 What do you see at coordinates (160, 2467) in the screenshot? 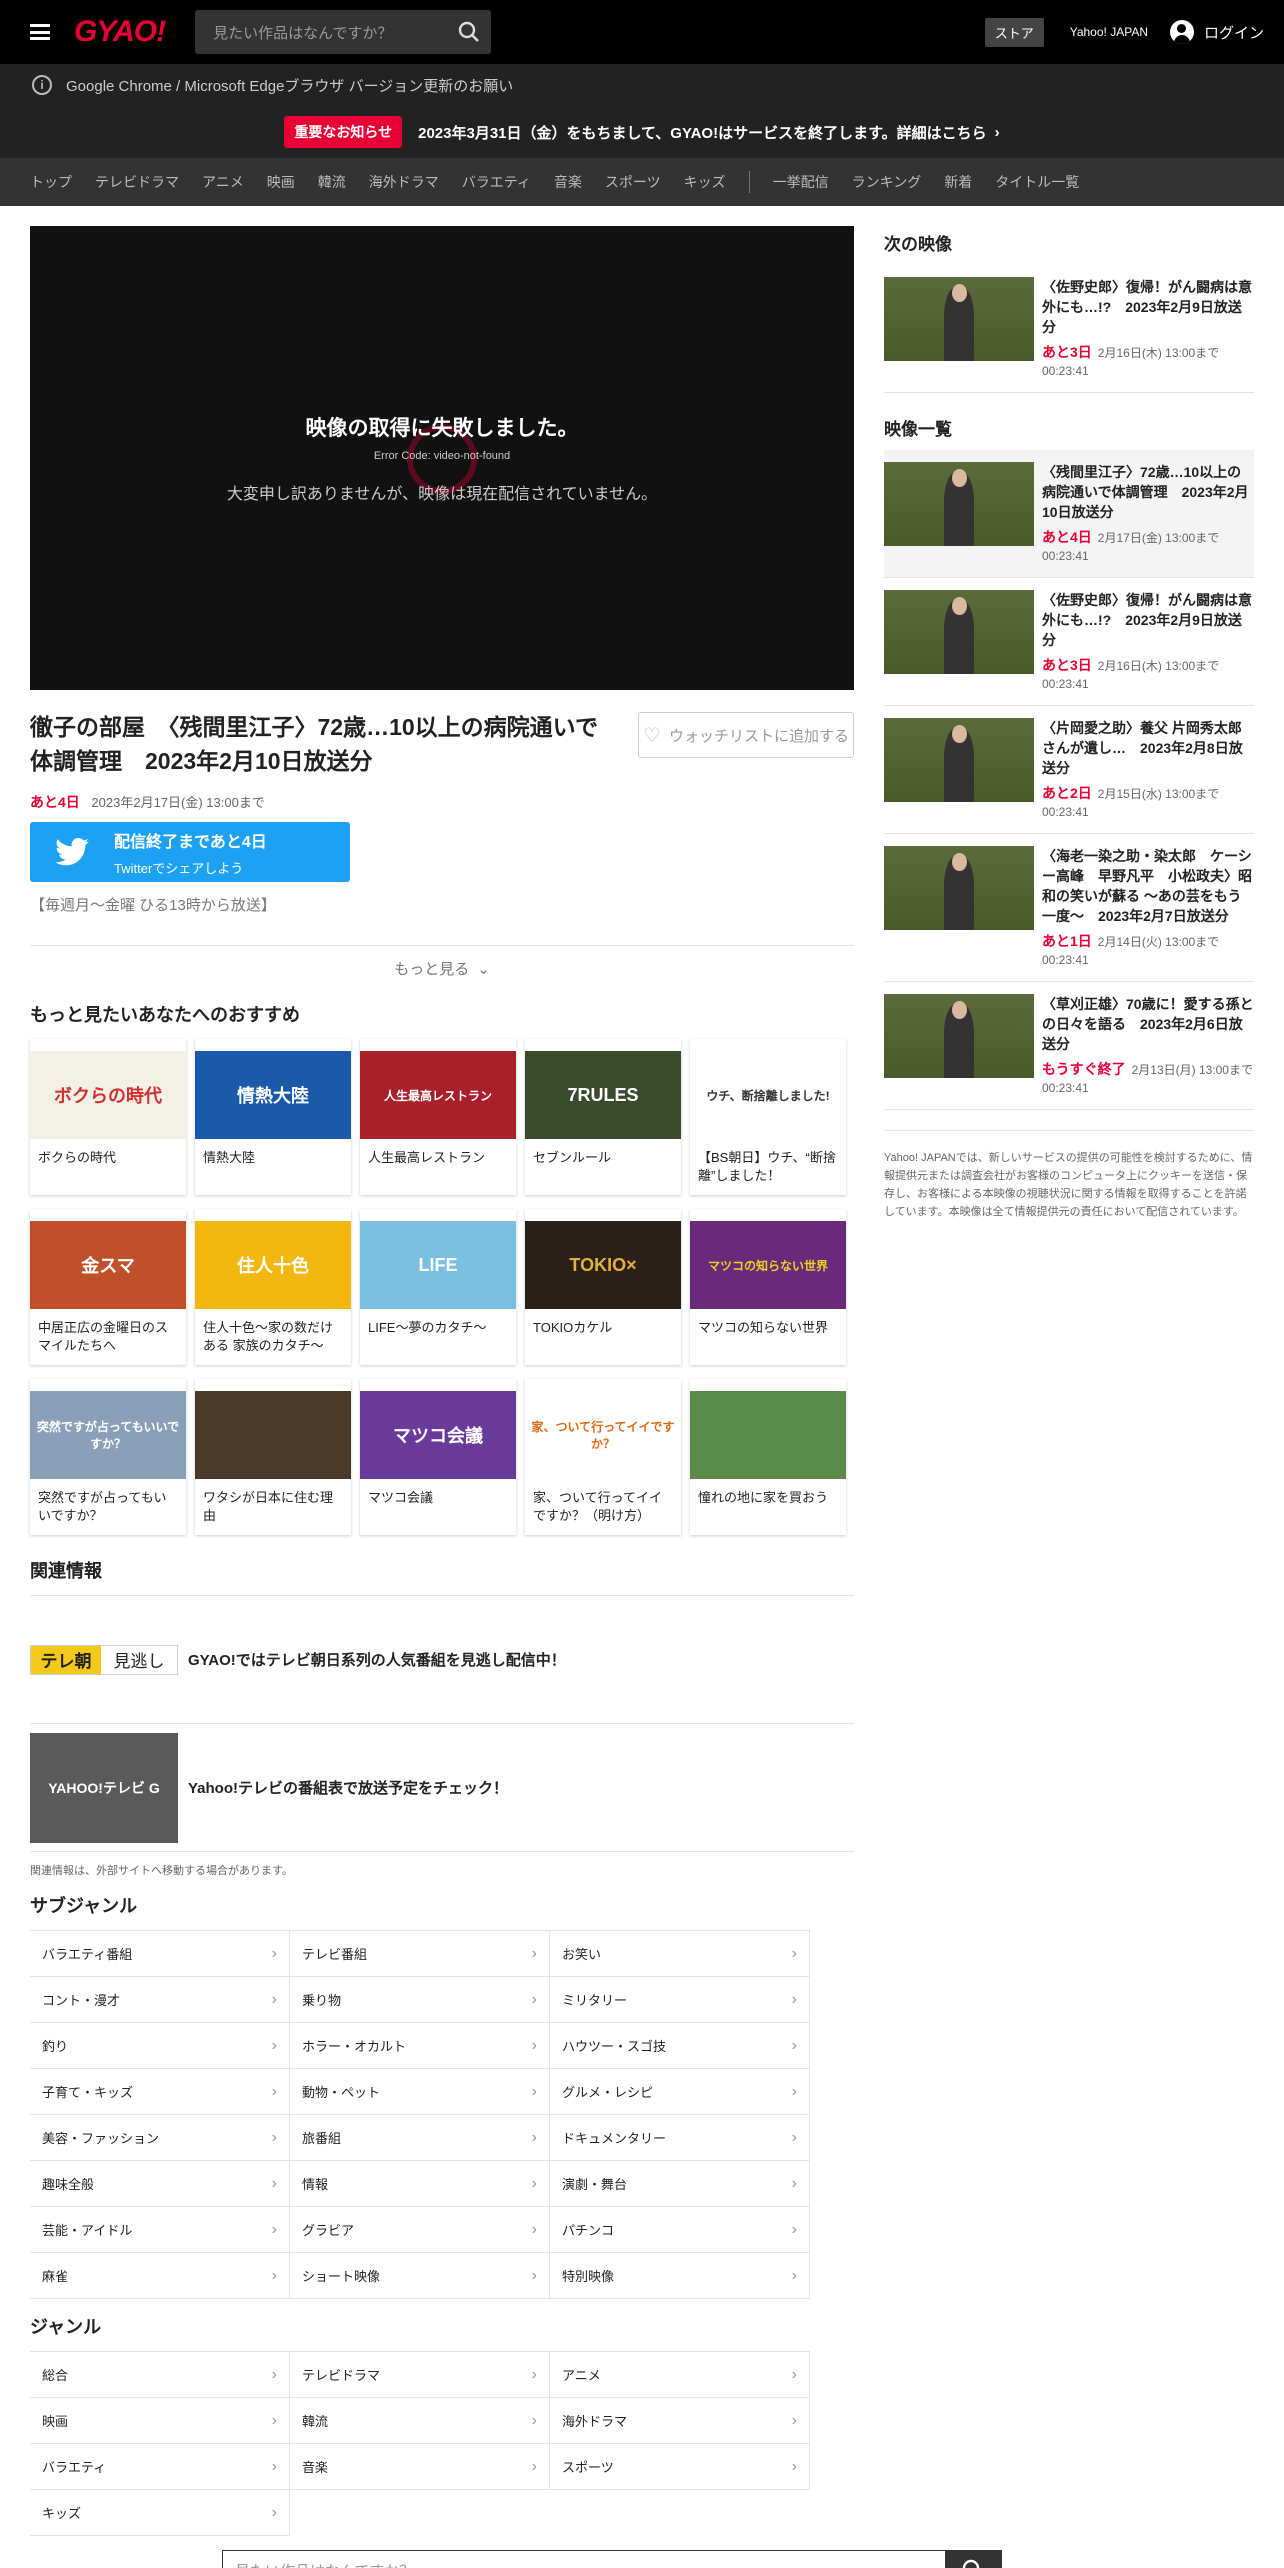
I see `genre-link: バラエティ ›` at bounding box center [160, 2467].